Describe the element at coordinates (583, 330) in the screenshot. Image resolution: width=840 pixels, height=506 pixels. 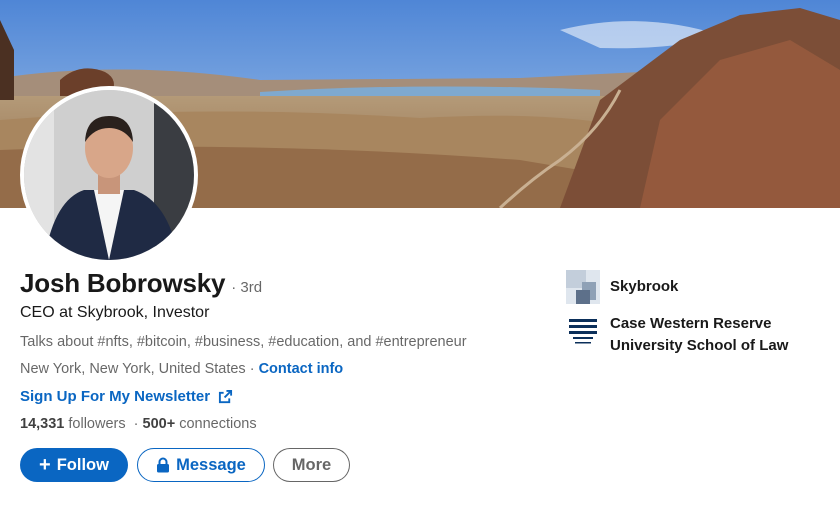
I see `case-western-reserve-logo` at that location.